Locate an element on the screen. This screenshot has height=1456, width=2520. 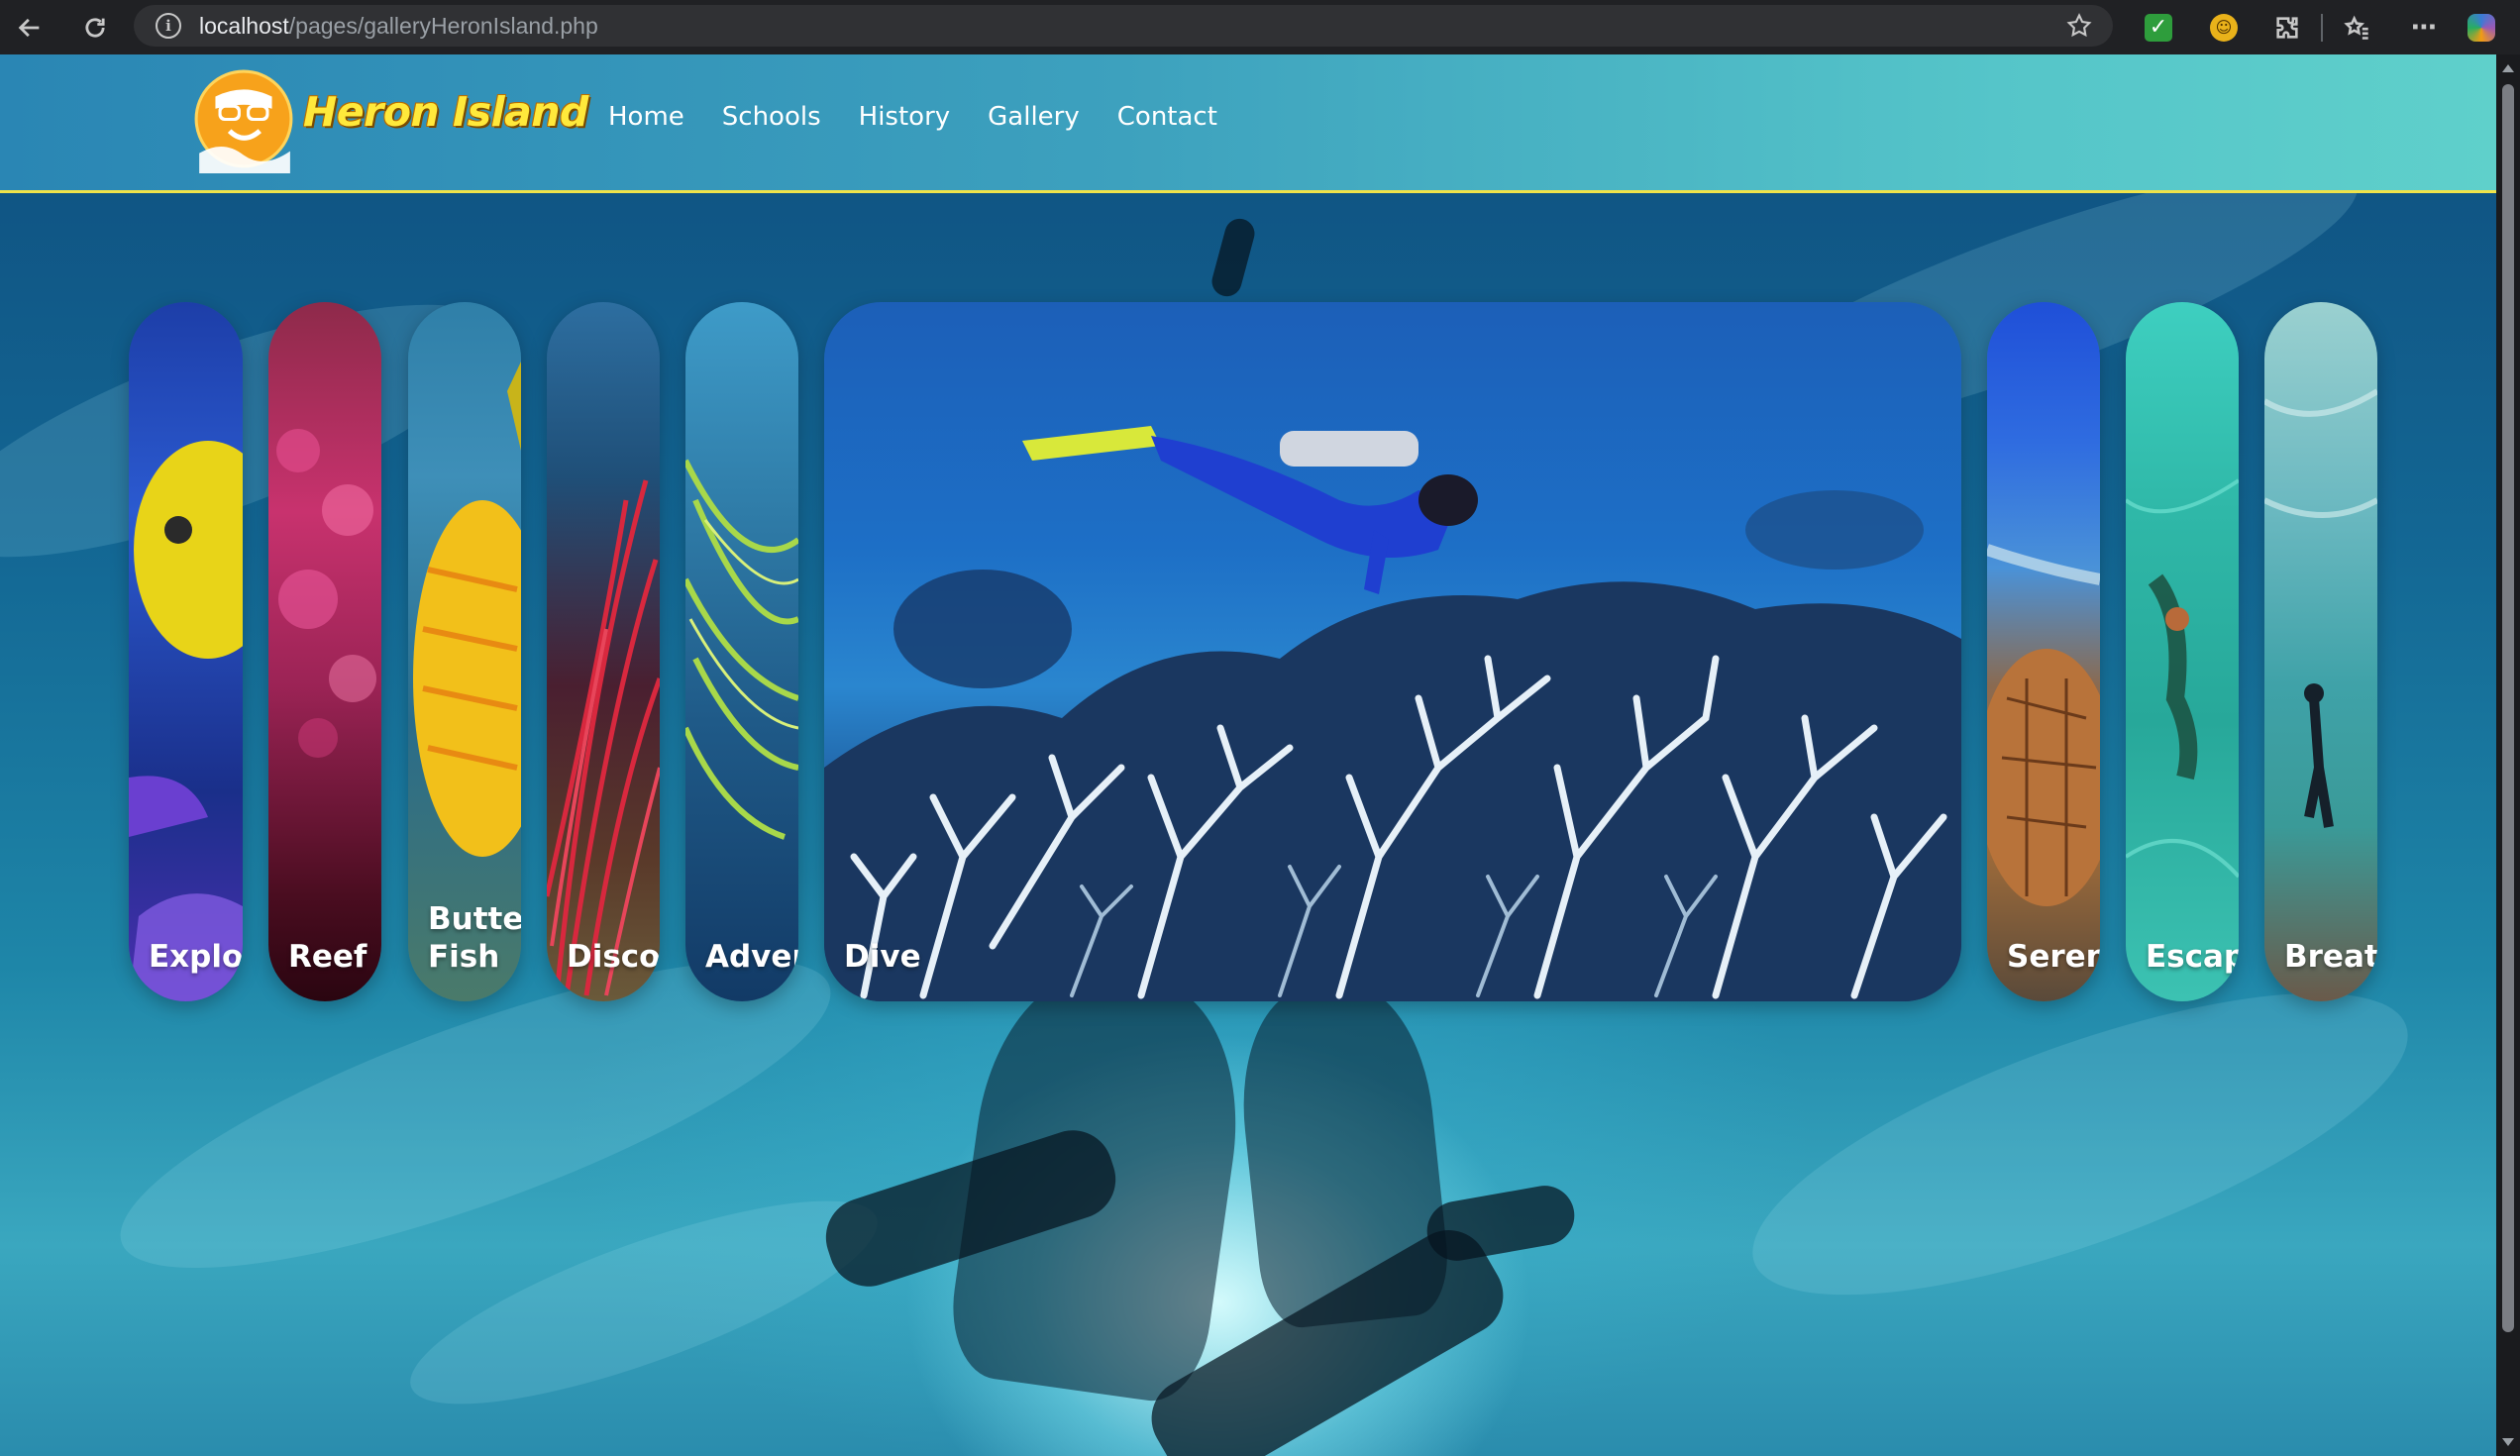
gallery-card-butter-fish: Butter Fish is located at coordinates (464, 651).